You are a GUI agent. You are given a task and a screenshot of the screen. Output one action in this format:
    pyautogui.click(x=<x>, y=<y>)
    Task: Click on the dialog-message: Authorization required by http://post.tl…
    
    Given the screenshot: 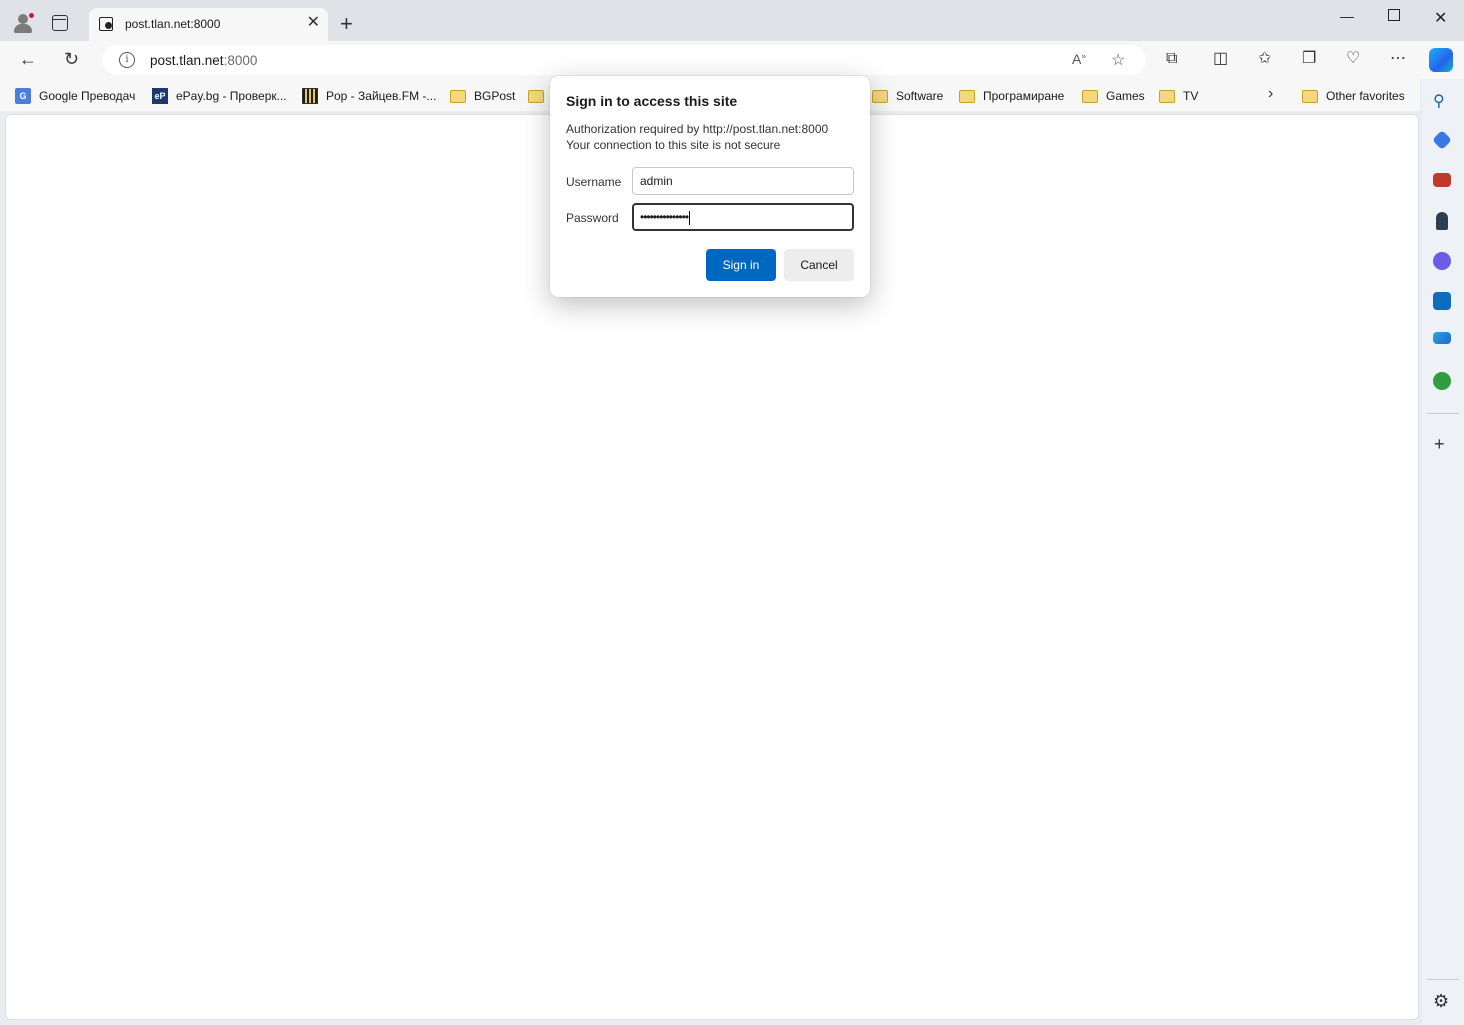 What is the action you would take?
    pyautogui.click(x=697, y=137)
    